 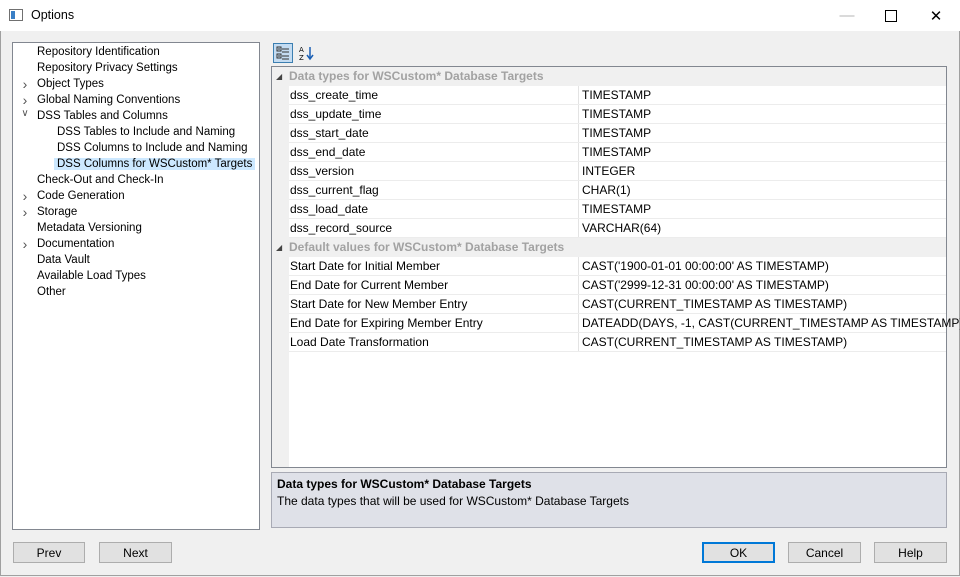 I want to click on tree-item: Data Vault, so click(x=63, y=260).